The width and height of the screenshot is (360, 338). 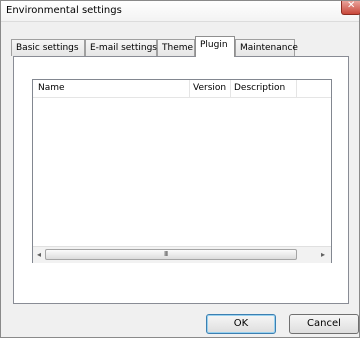 What do you see at coordinates (39, 255) in the screenshot?
I see `chevron-left-icon: ◂` at bounding box center [39, 255].